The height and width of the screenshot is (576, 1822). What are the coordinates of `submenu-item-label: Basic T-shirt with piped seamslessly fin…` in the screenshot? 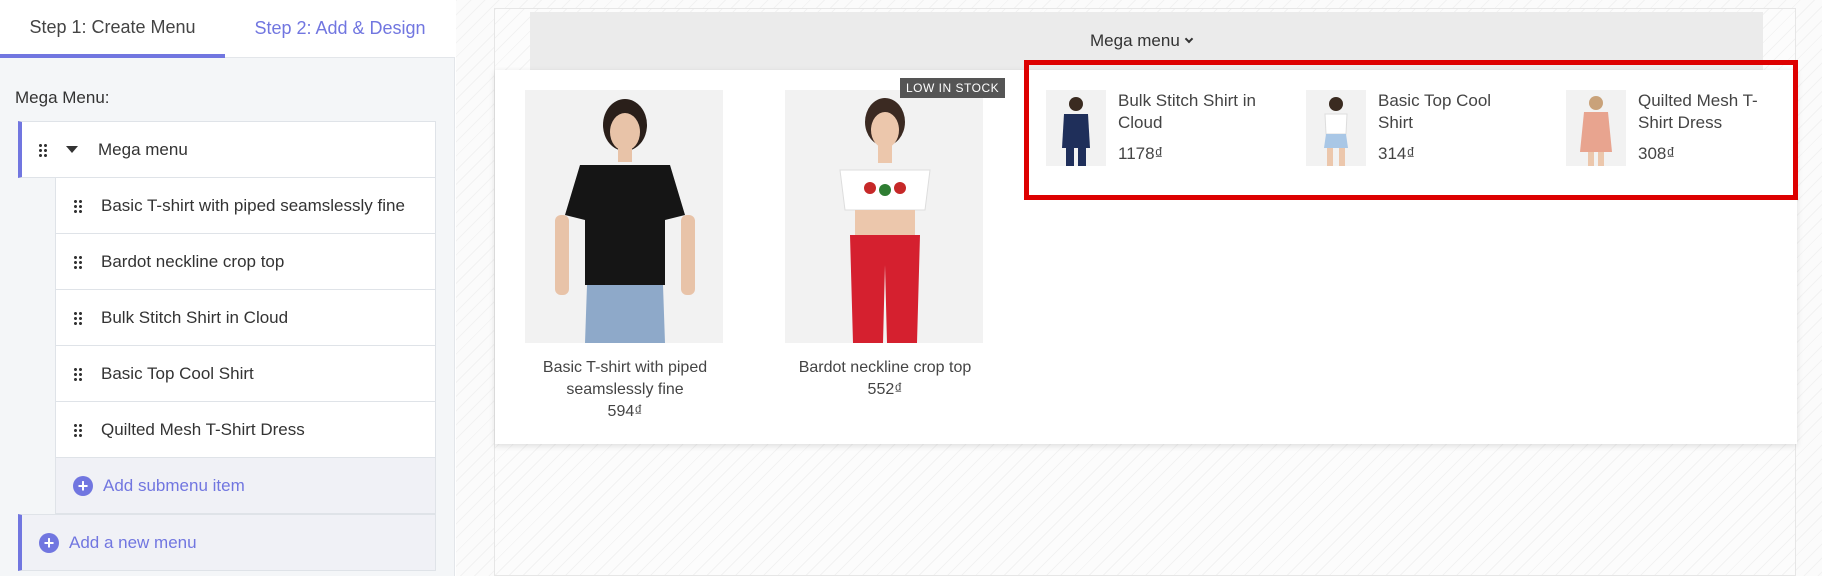 It's located at (253, 205).